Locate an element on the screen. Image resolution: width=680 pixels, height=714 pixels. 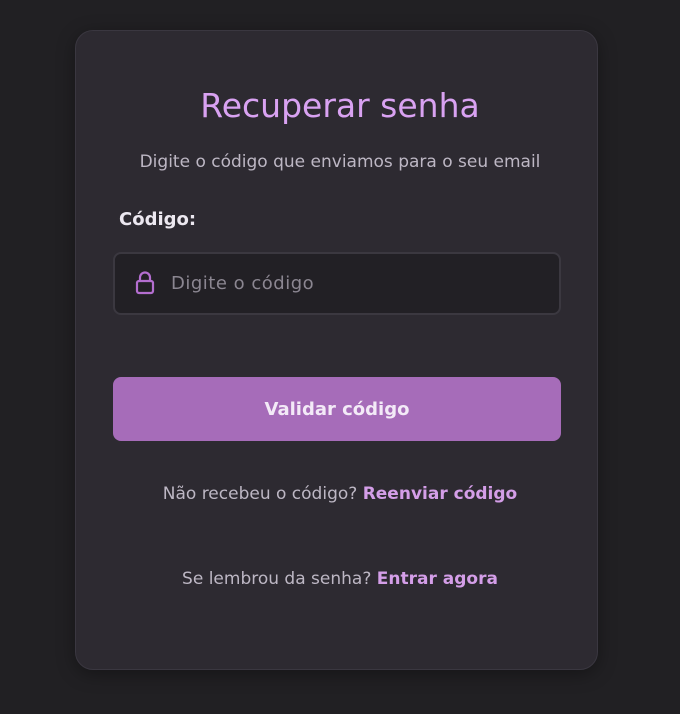
code-field is located at coordinates (337, 283).